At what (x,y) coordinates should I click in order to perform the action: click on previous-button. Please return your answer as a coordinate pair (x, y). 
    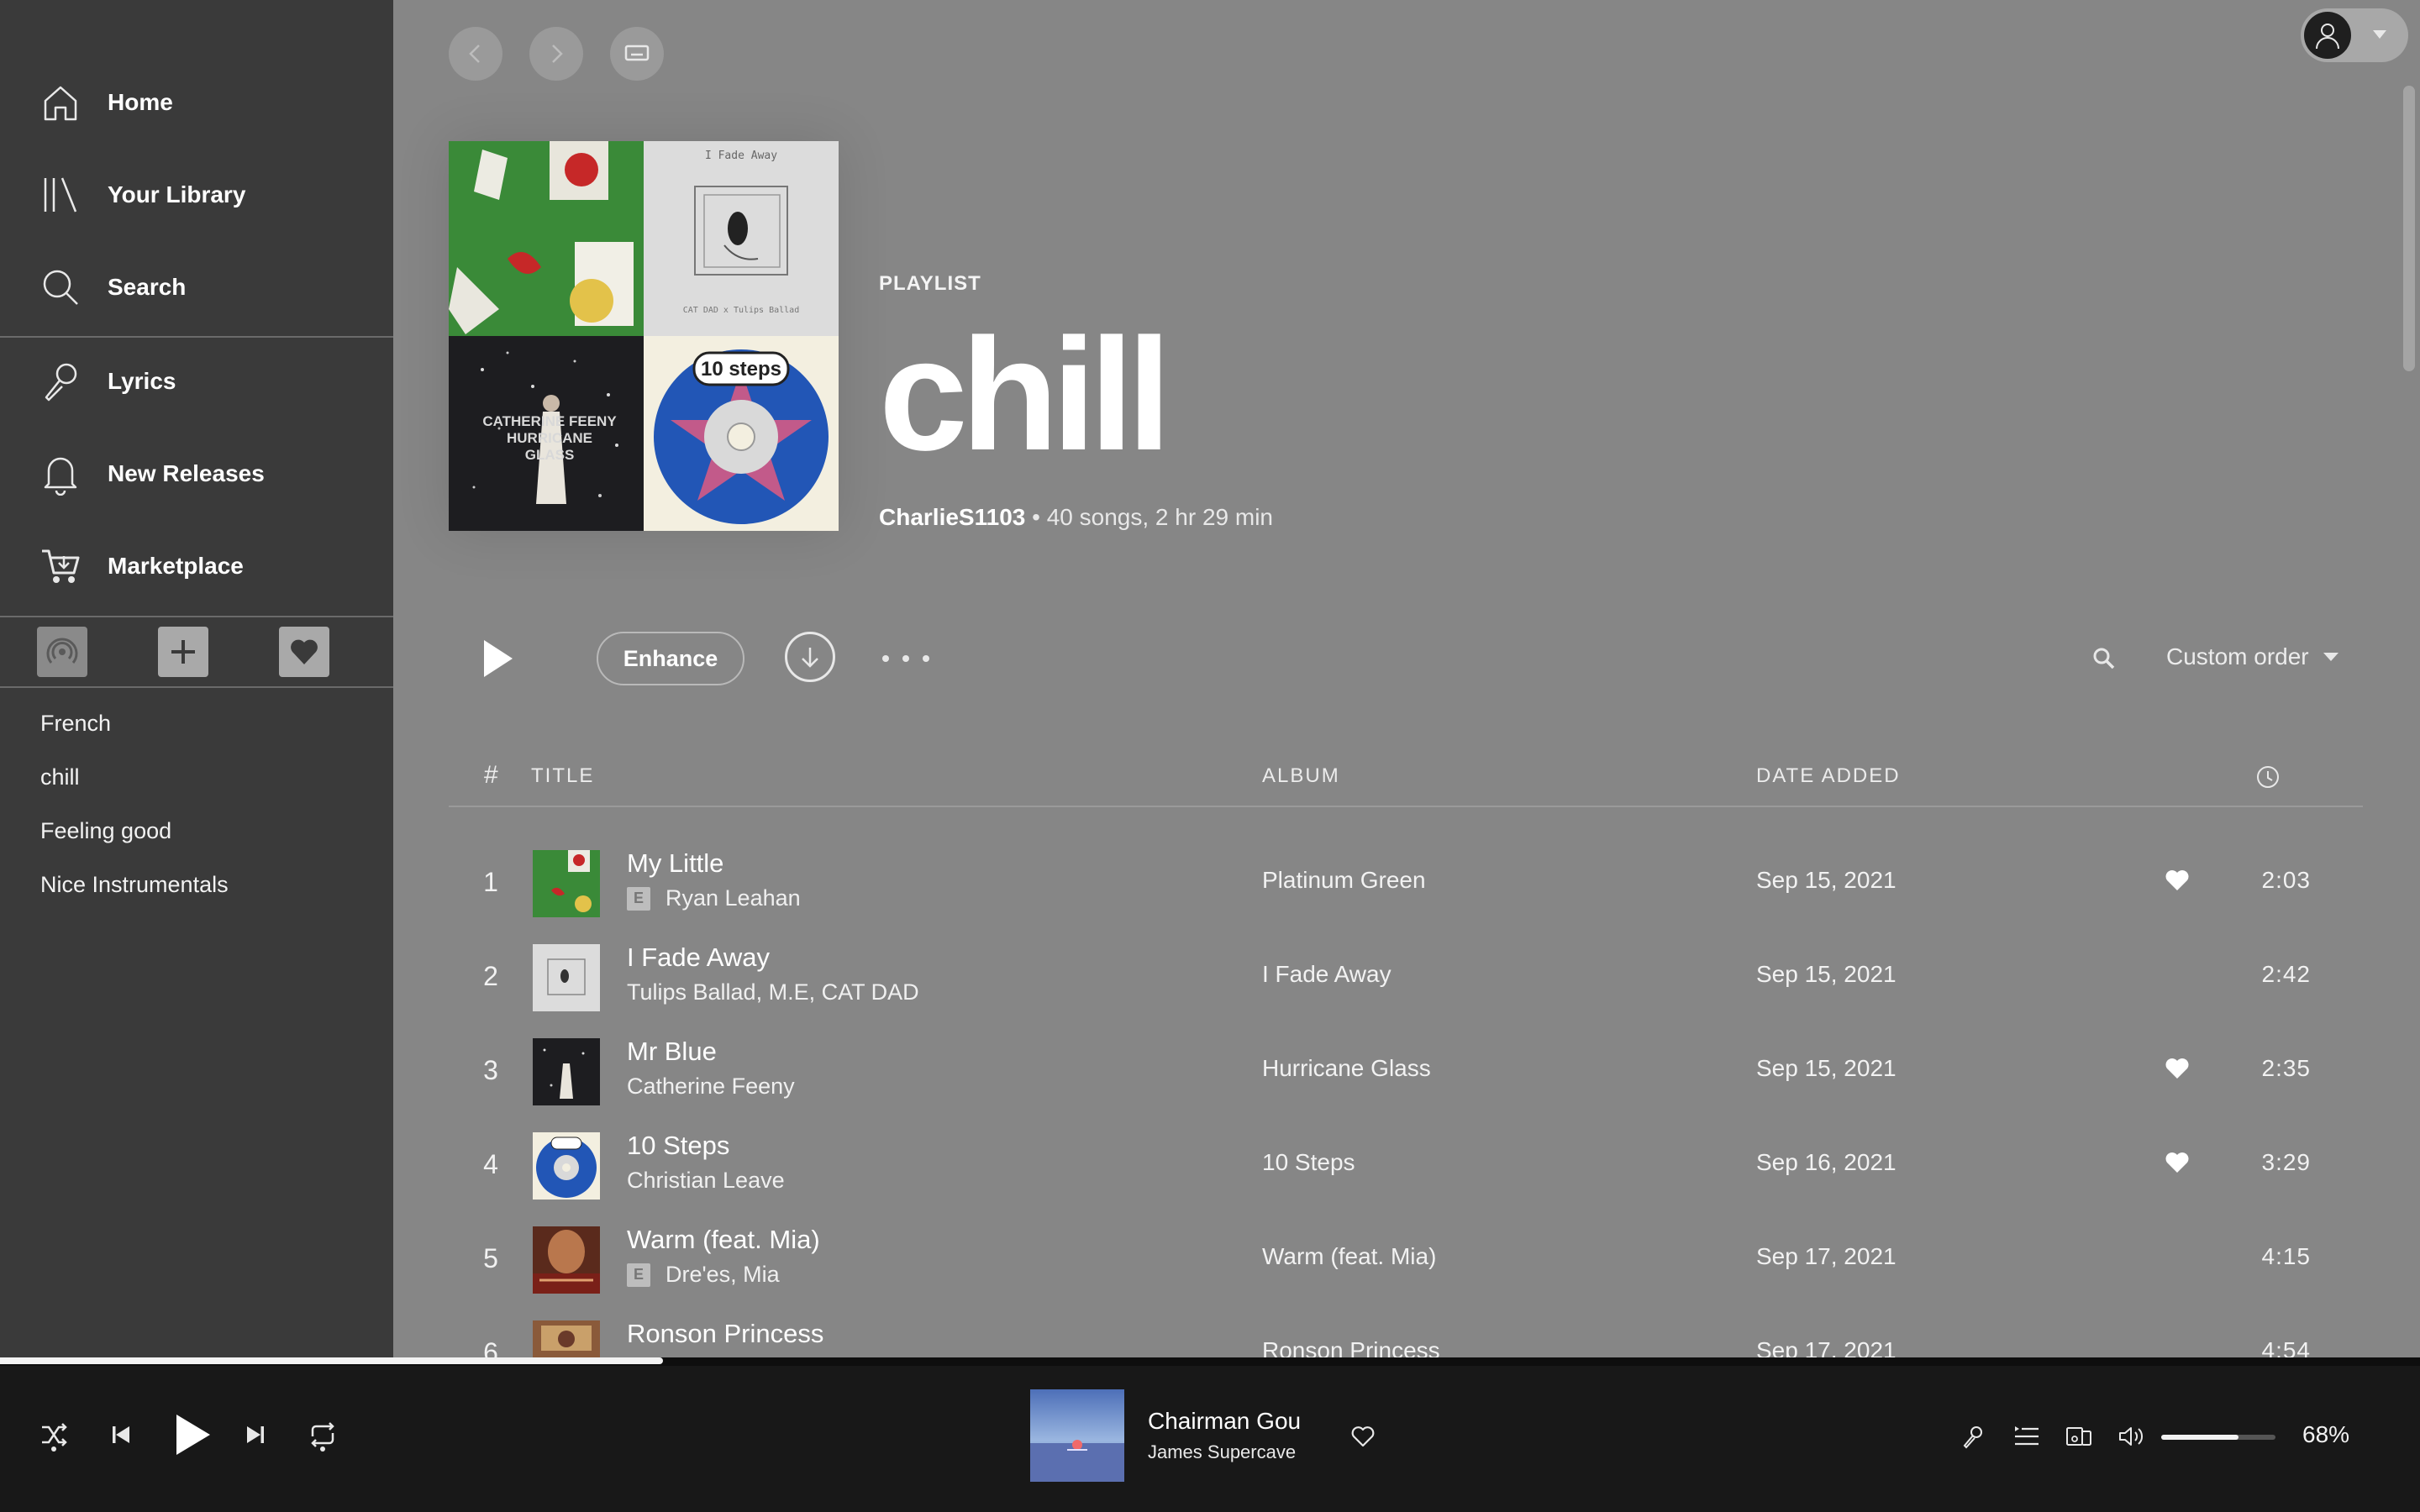
    Looking at the image, I should click on (121, 1435).